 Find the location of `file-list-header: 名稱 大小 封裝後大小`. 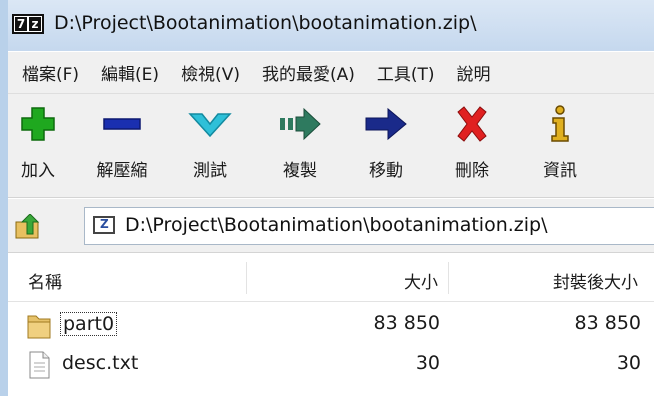

file-list-header: 名稱 大小 封裝後大小 is located at coordinates (331, 278).